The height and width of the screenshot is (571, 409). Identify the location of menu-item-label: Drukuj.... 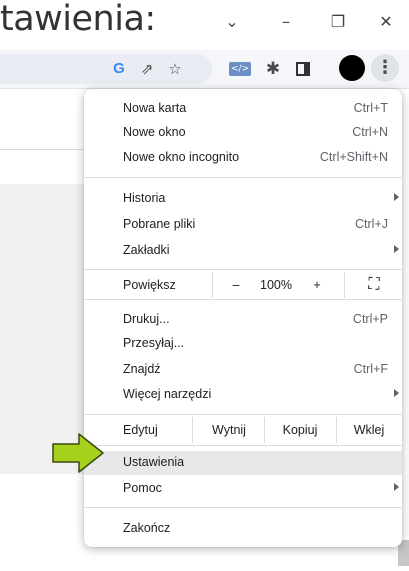
(146, 319).